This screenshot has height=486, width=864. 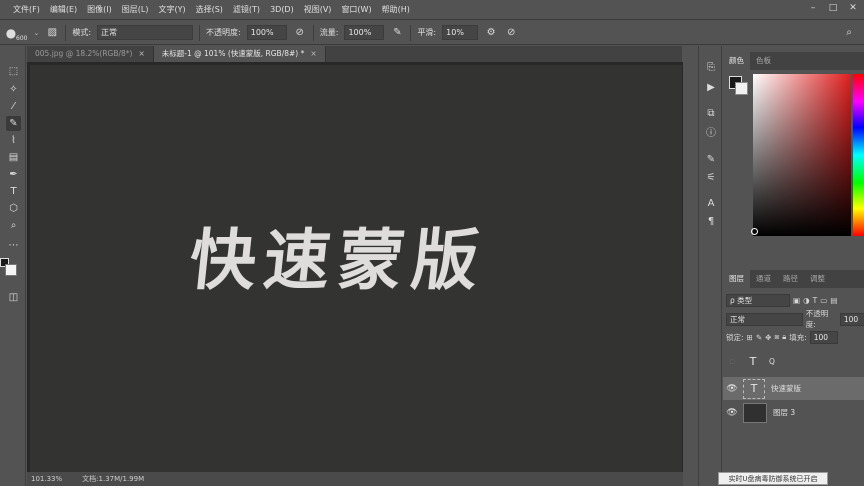 What do you see at coordinates (755, 412) in the screenshot?
I see `layer-thumbnail` at bounding box center [755, 412].